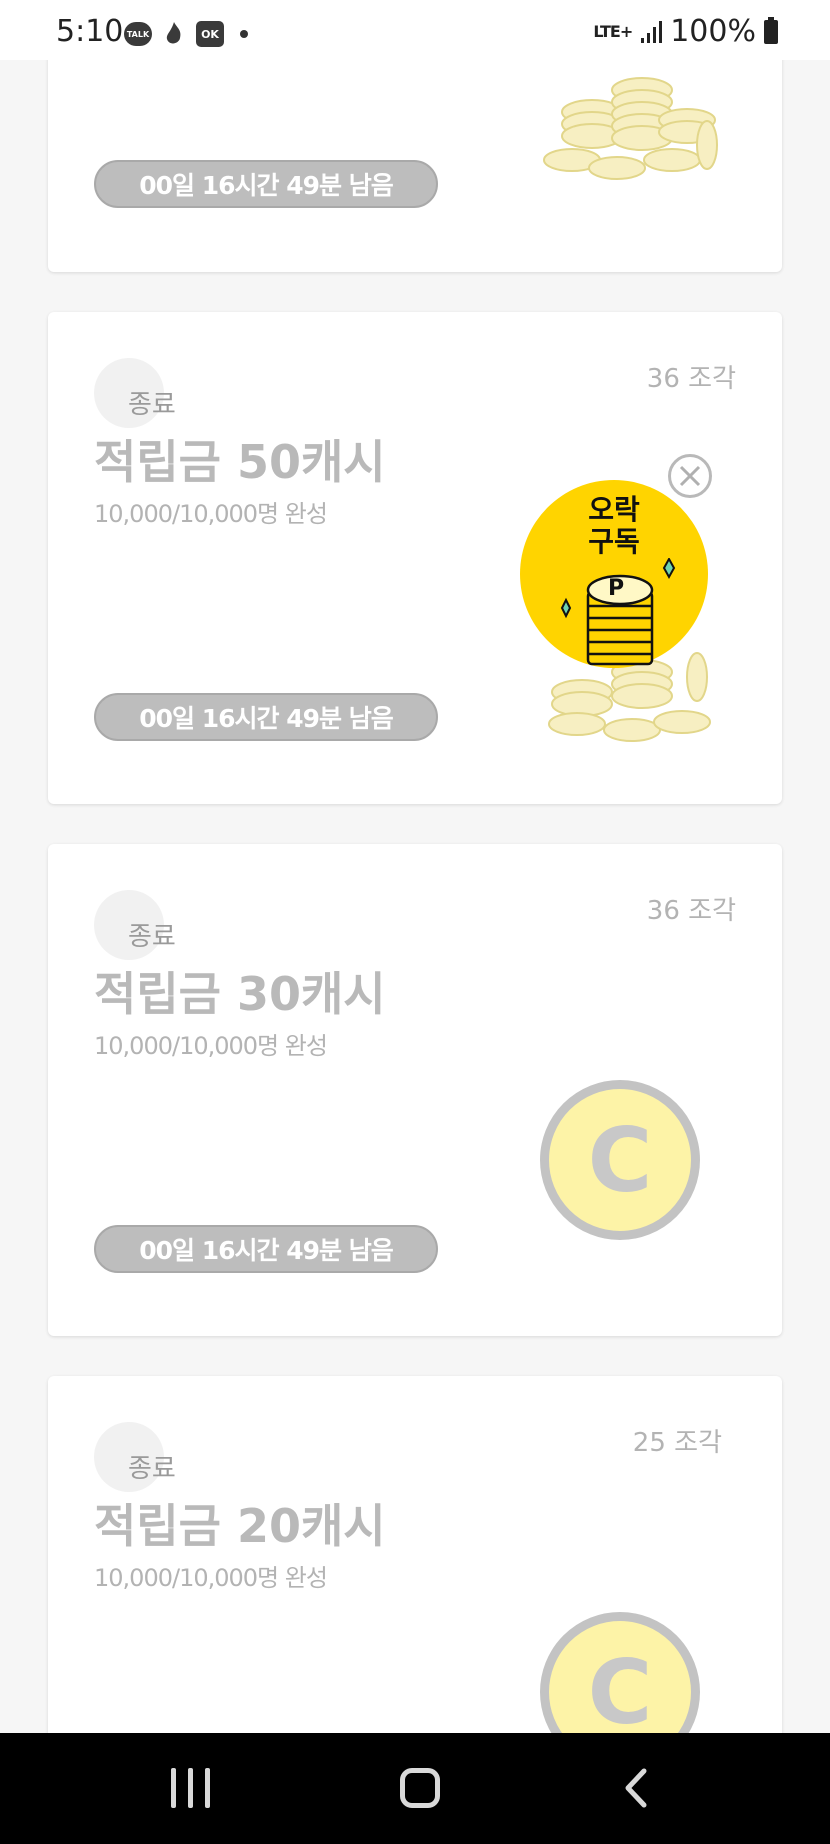 Image resolution: width=830 pixels, height=1844 pixels. Describe the element at coordinates (618, 612) in the screenshot. I see `coin-tower-icon` at that location.